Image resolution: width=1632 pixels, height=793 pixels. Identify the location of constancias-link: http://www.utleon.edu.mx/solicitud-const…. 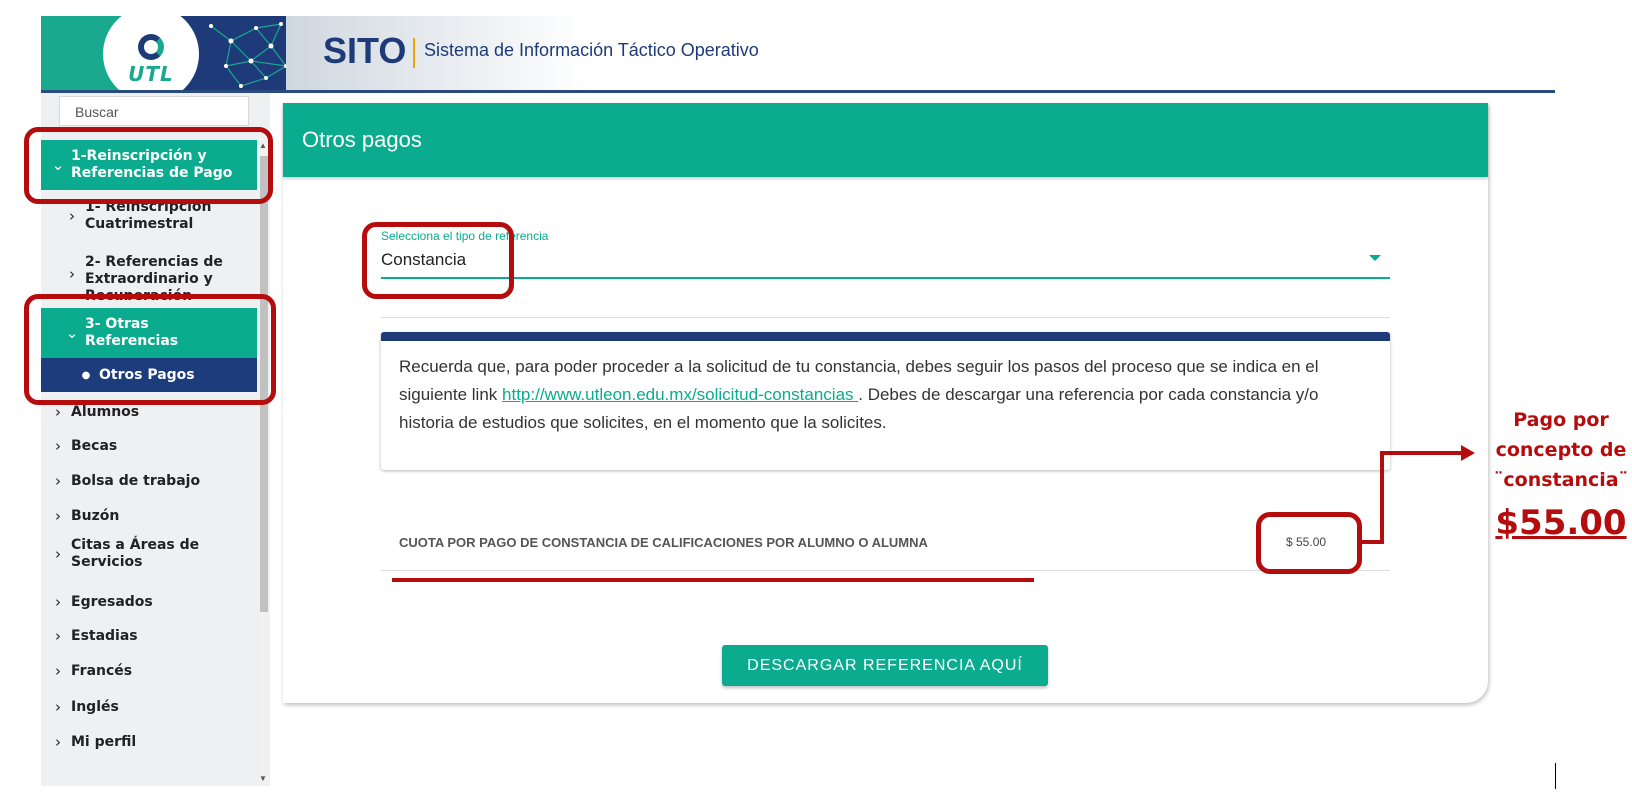
(680, 394).